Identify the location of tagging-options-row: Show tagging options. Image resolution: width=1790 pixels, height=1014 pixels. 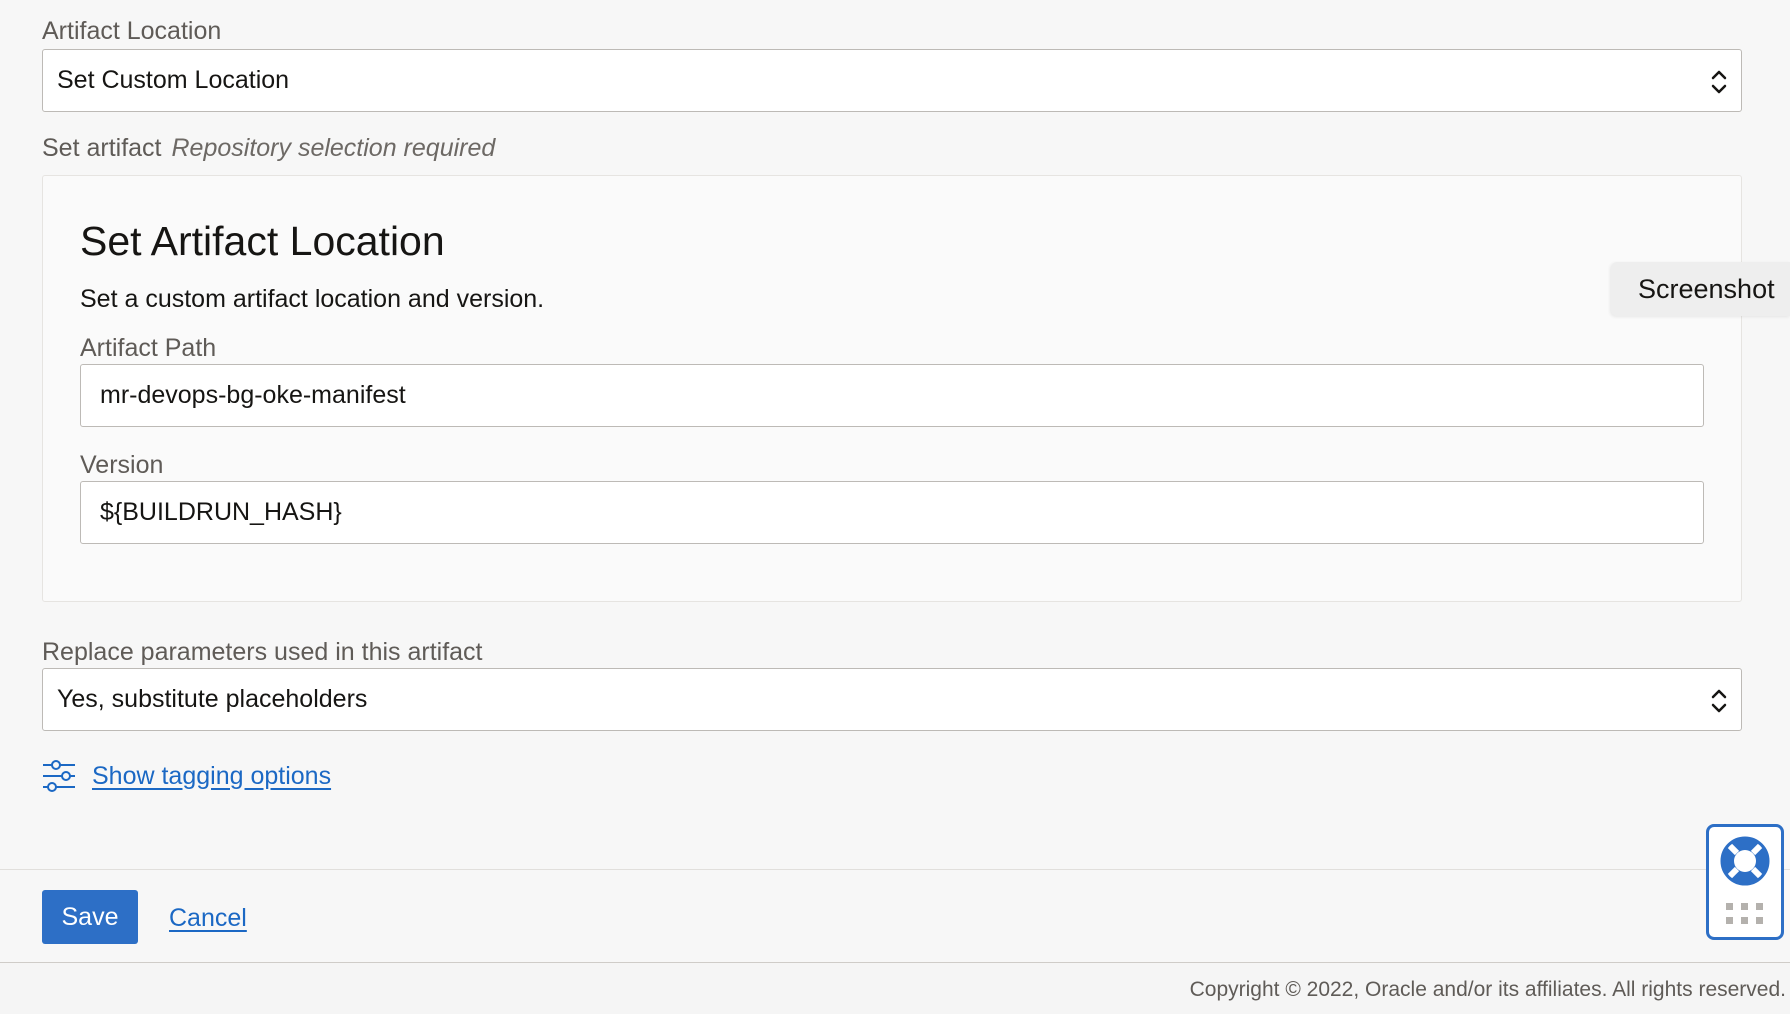
(186, 776).